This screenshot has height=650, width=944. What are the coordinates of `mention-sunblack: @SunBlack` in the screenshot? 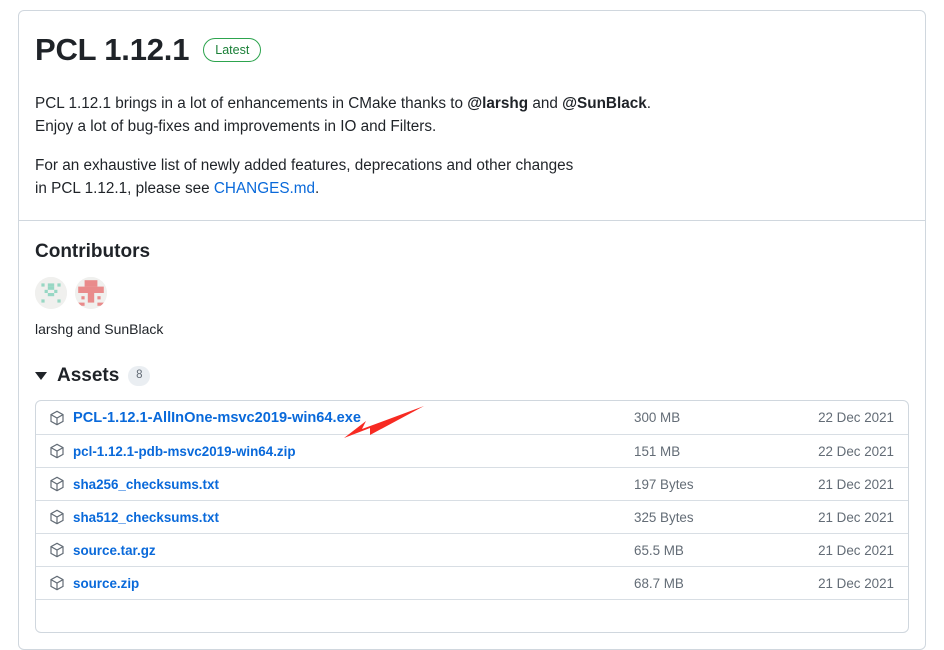 It's located at (604, 103).